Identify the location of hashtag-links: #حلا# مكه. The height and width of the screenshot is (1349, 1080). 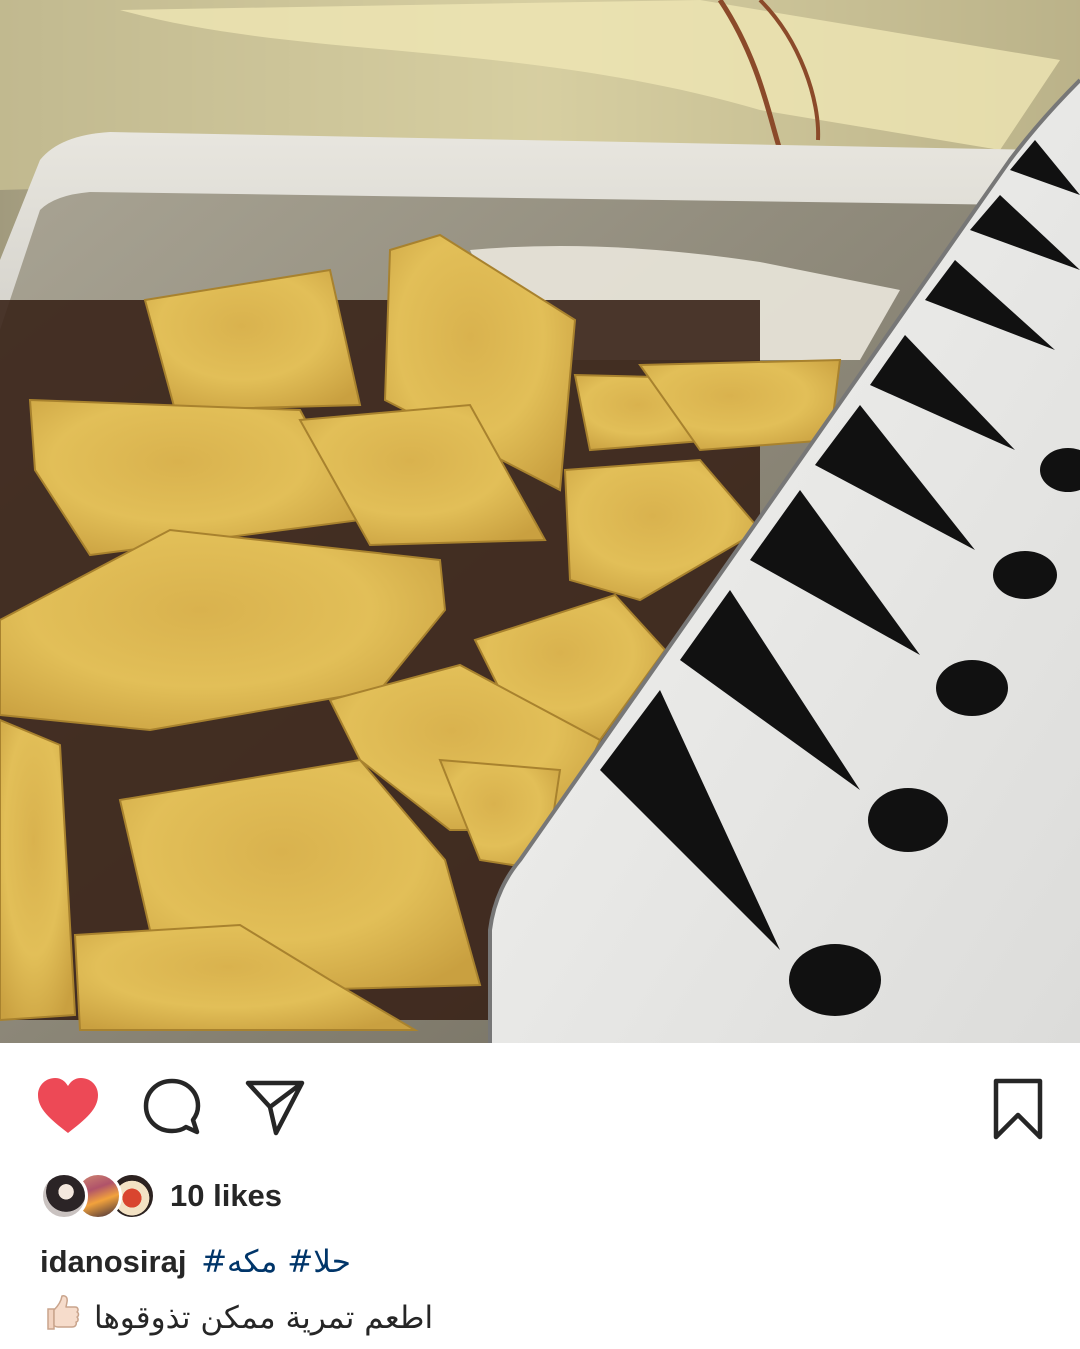
(276, 1262).